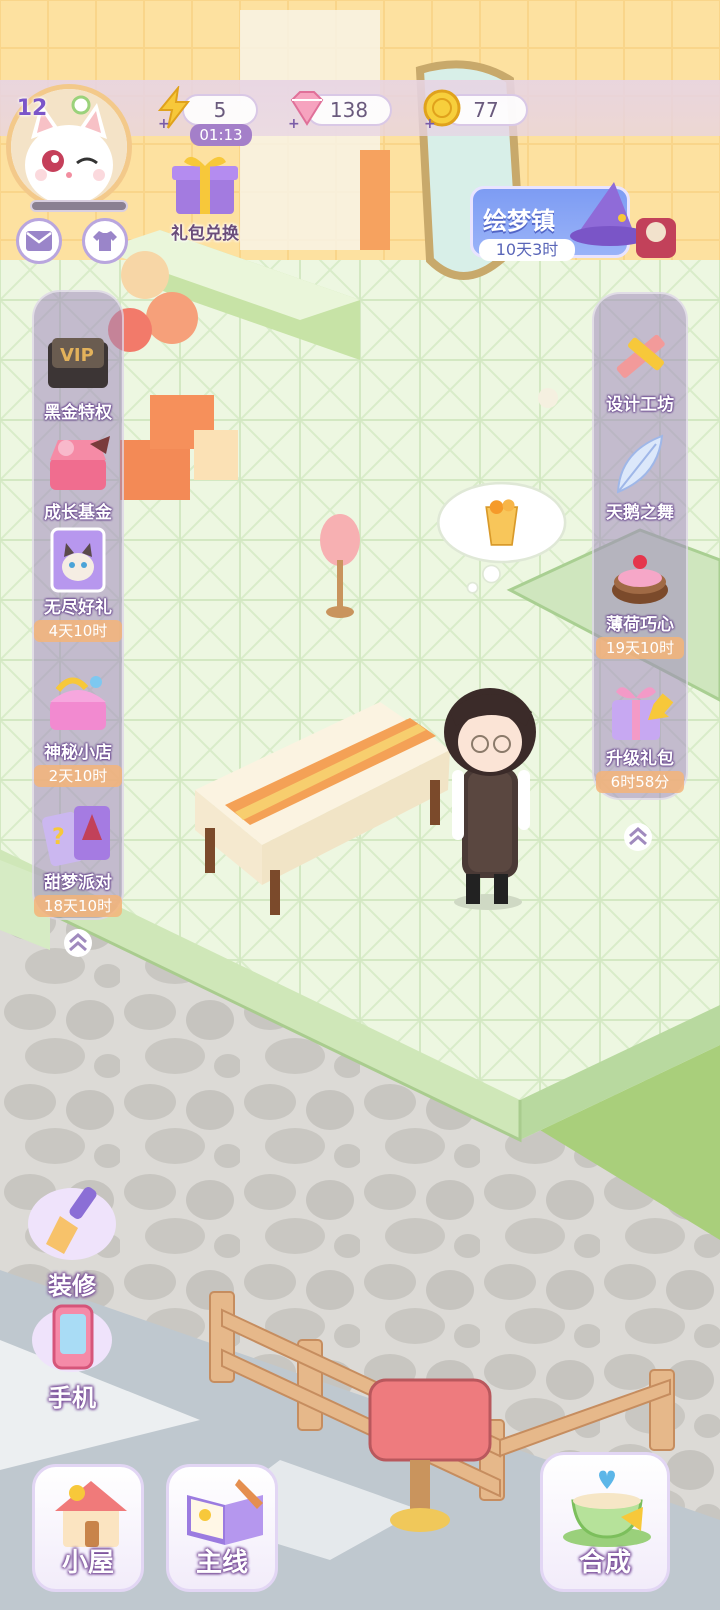  What do you see at coordinates (486, 110) in the screenshot?
I see `coin-value: 77` at bounding box center [486, 110].